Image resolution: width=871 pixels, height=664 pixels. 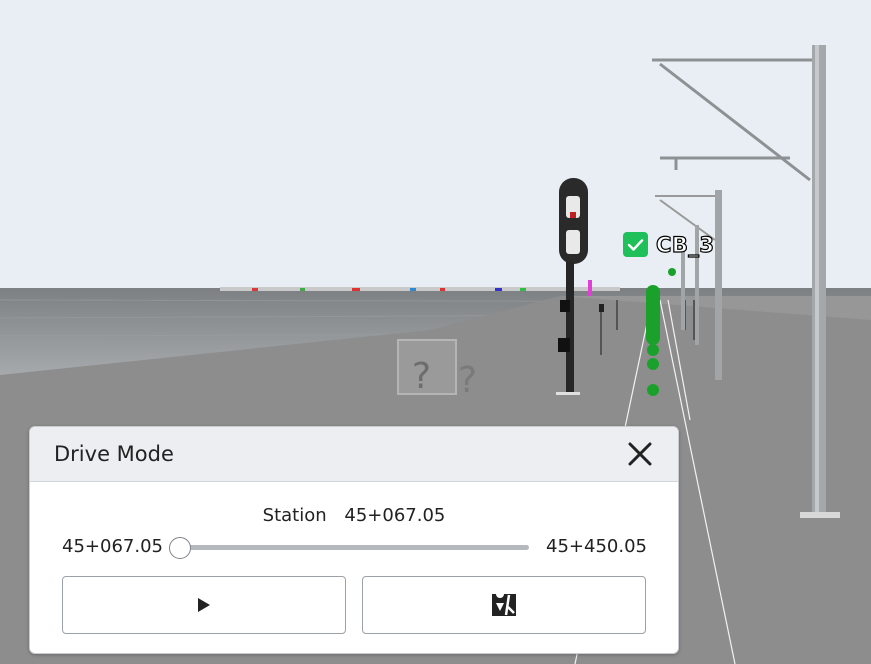 I want to click on close-icon, so click(x=640, y=454).